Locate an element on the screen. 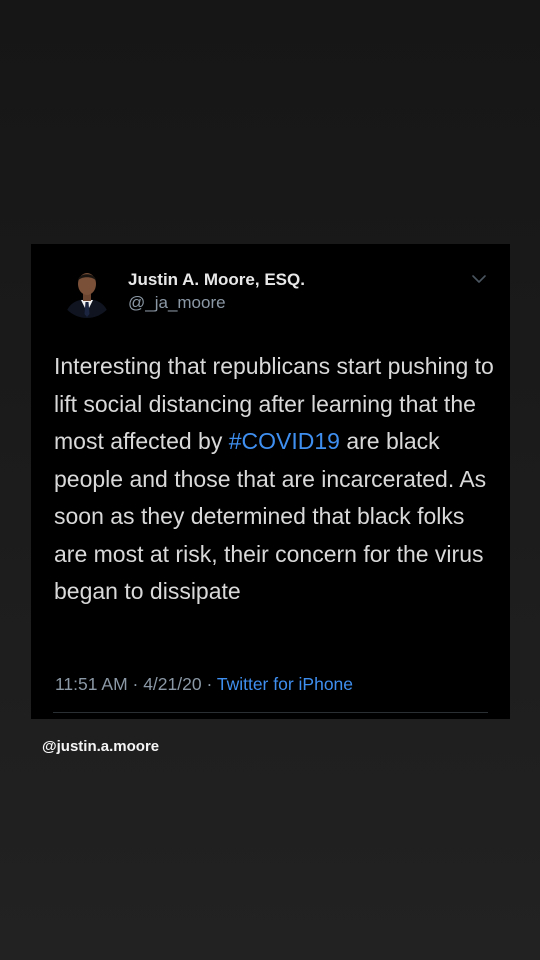 The height and width of the screenshot is (960, 540). caption-handle: @justin.a.moore is located at coordinates (101, 746).